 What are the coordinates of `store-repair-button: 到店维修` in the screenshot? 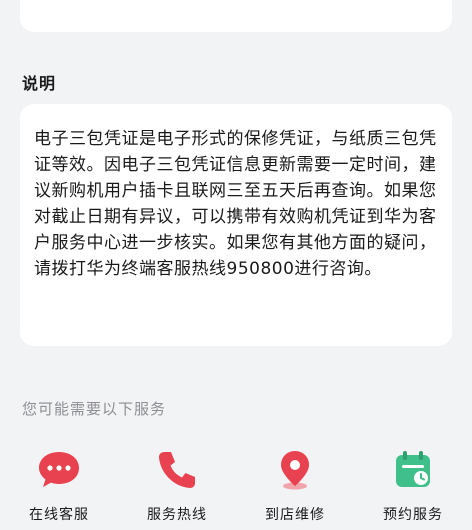 It's located at (295, 489).